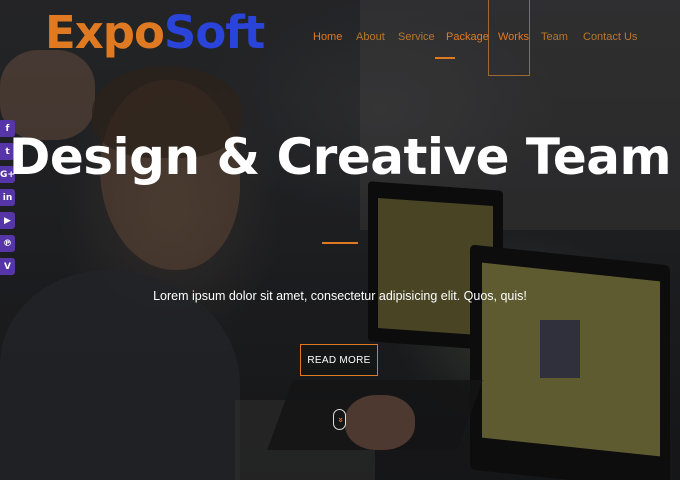  I want to click on background-keyboard, so click(375, 415).